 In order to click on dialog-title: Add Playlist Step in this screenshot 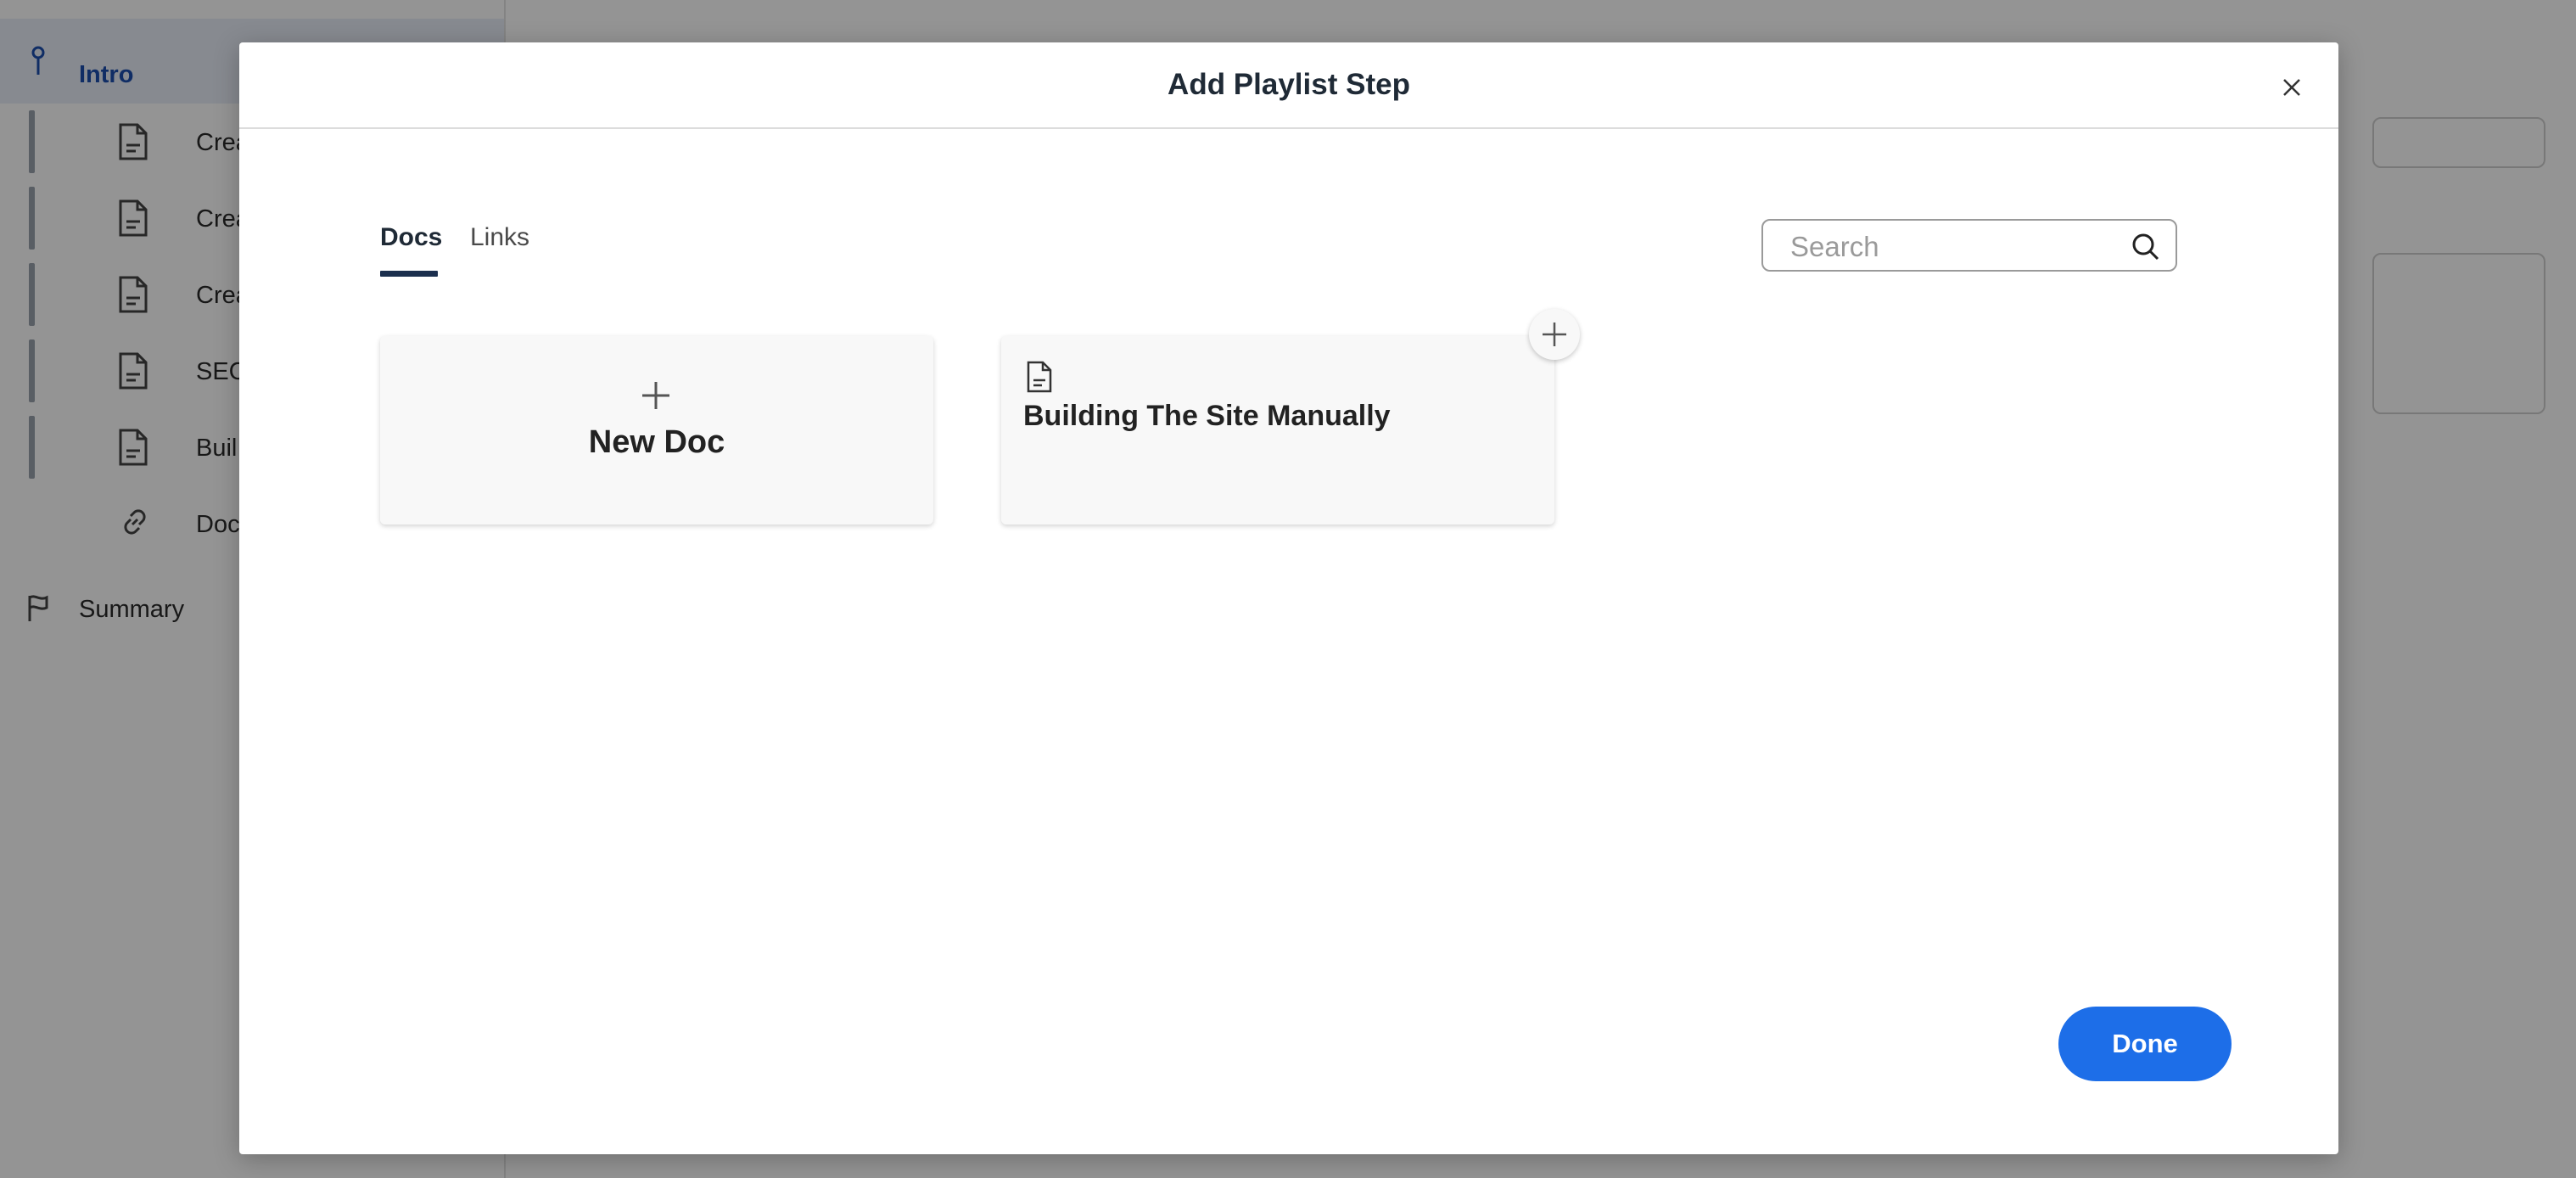, I will do `click(1289, 84)`.